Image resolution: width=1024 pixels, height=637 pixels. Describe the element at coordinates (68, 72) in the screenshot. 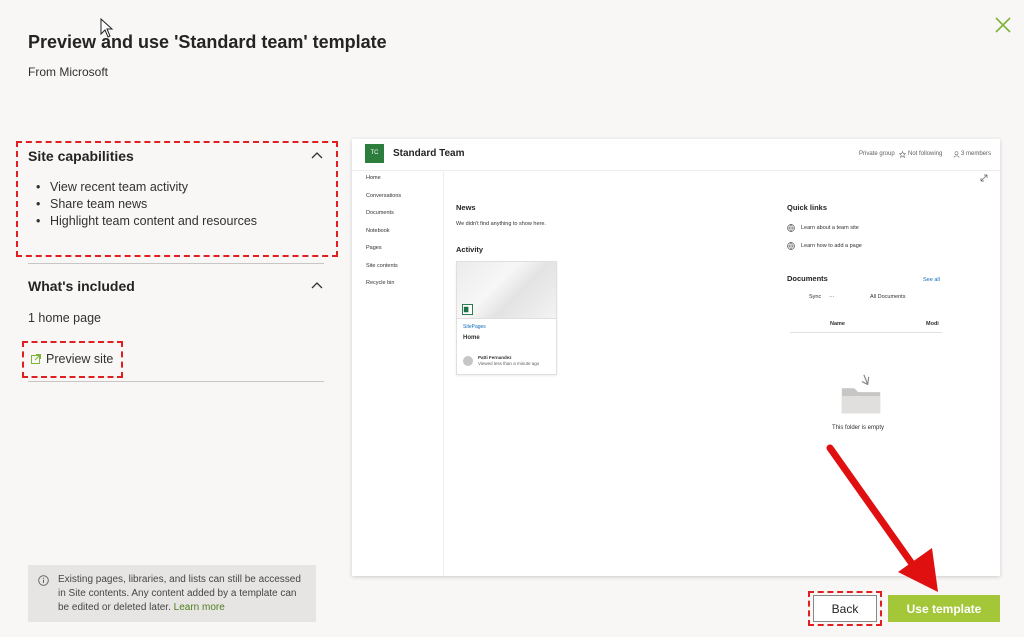

I see `page-subtitle: From Microsoft` at that location.